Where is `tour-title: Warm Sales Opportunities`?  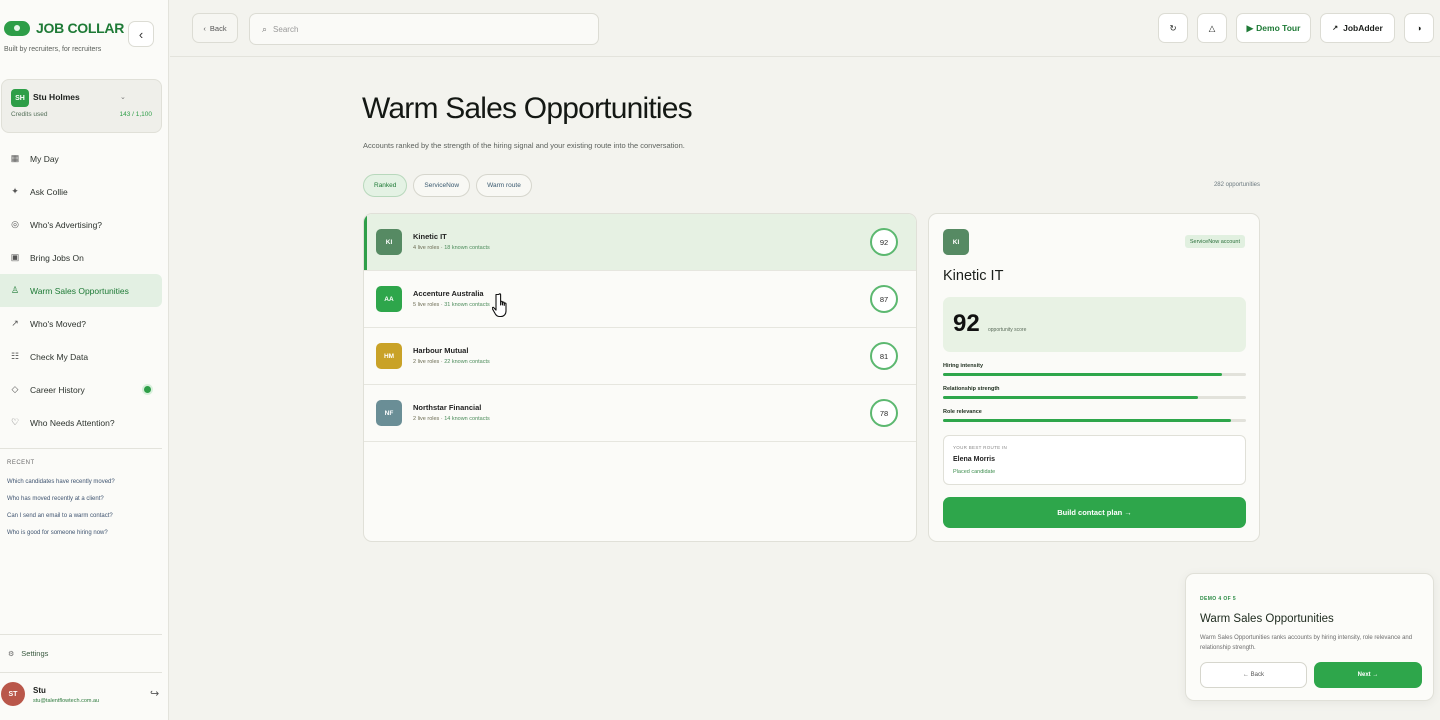 tour-title: Warm Sales Opportunities is located at coordinates (1267, 619).